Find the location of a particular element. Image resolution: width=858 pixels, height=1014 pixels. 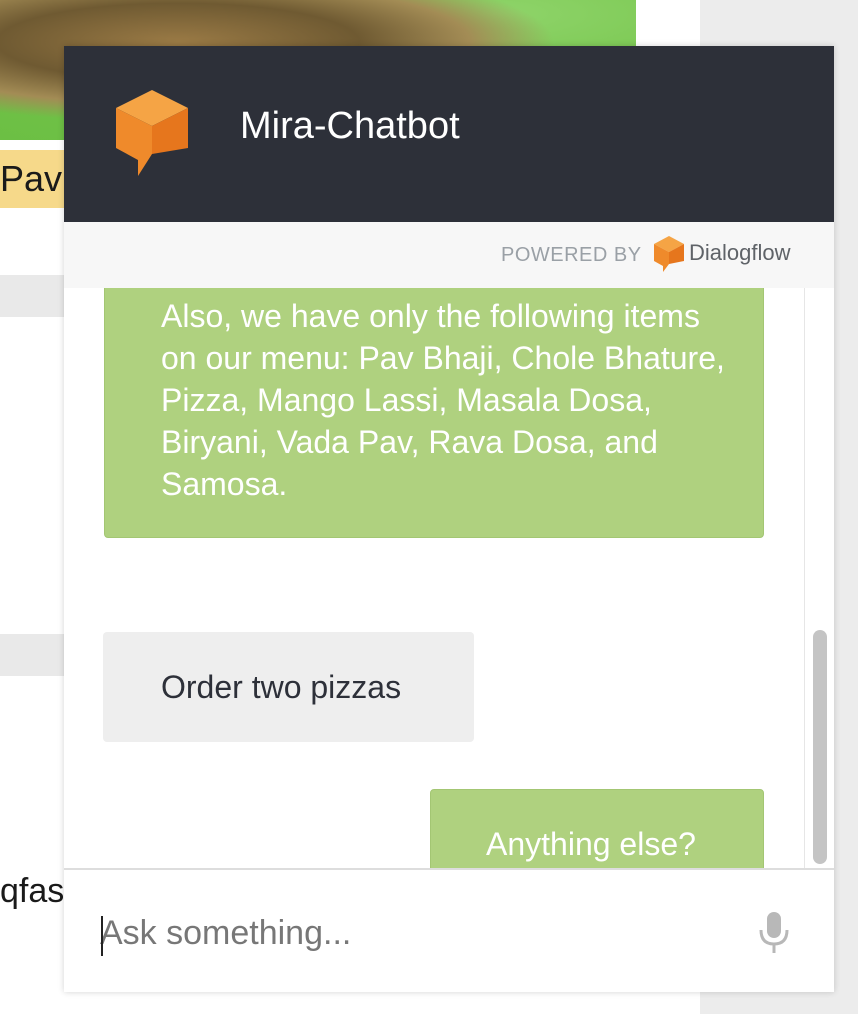

ask-input is located at coordinates (410, 933).